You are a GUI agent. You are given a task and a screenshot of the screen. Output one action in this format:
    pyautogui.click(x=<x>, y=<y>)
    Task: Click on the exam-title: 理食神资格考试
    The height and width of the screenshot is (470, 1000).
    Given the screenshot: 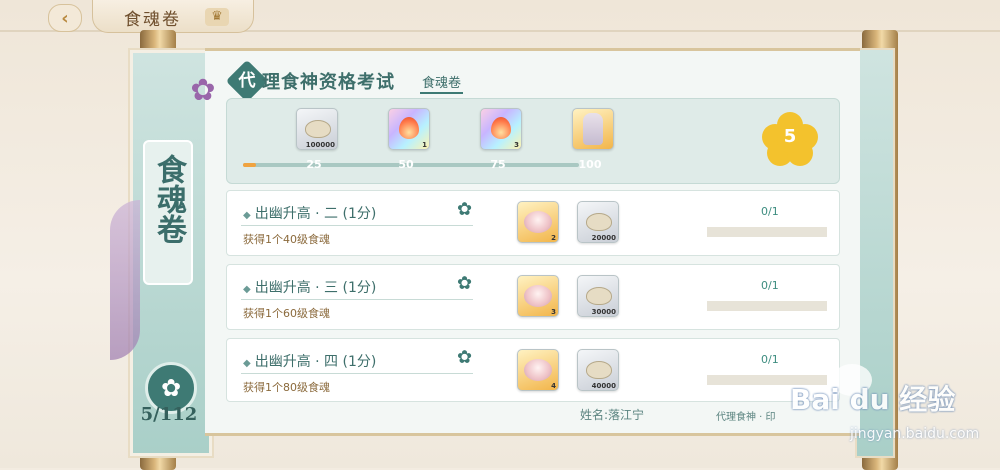 What is the action you would take?
    pyautogui.click(x=328, y=82)
    